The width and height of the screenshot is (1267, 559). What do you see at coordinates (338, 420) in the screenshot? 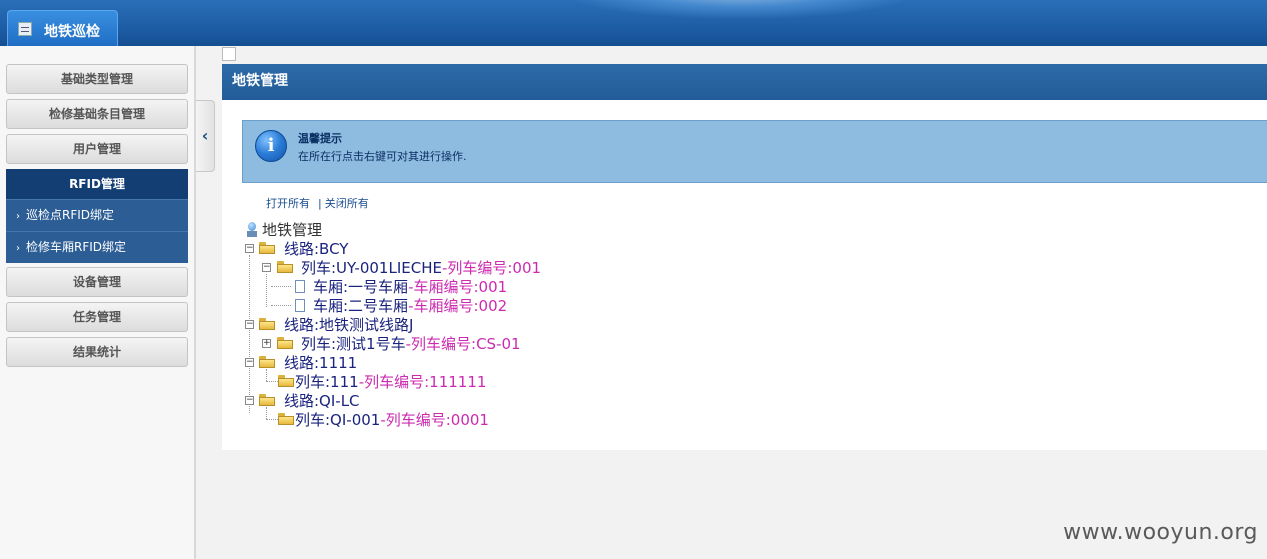
I see `node-label: 列车:QI-001` at bounding box center [338, 420].